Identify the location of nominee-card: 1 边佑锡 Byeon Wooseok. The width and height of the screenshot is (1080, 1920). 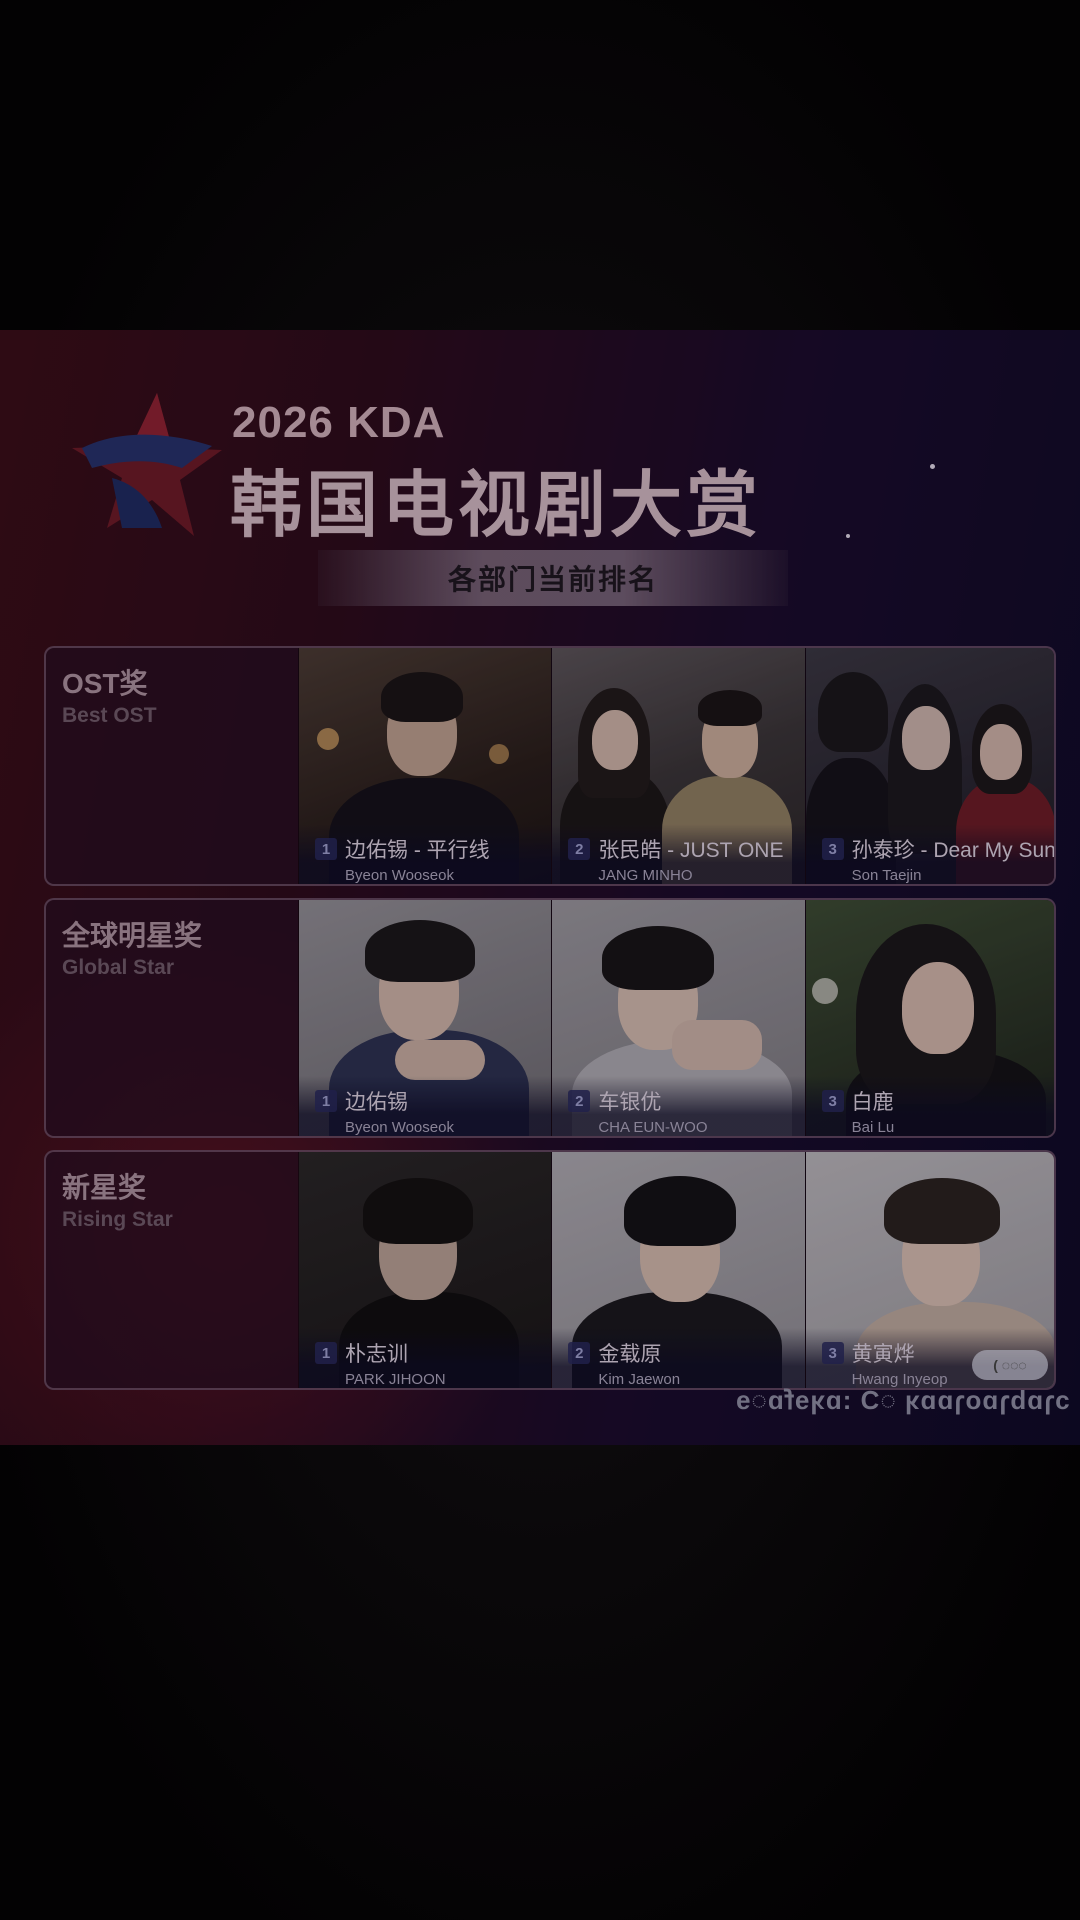
(425, 1018).